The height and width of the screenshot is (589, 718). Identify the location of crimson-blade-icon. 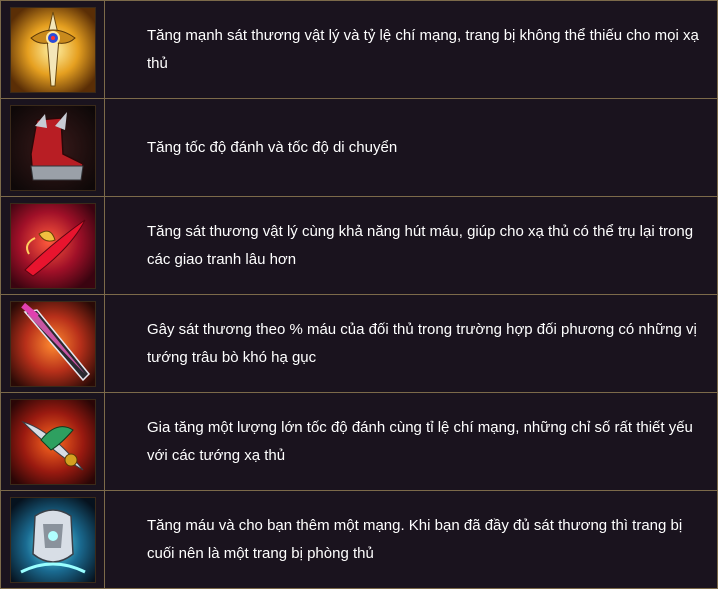
(52, 245).